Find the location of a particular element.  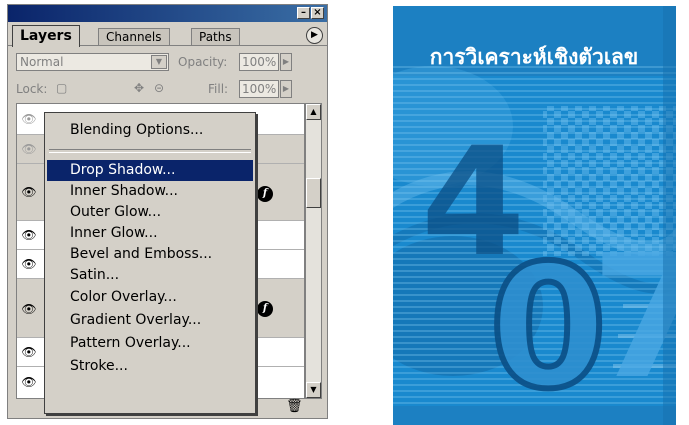

opacity-label: Opacity: is located at coordinates (203, 62).